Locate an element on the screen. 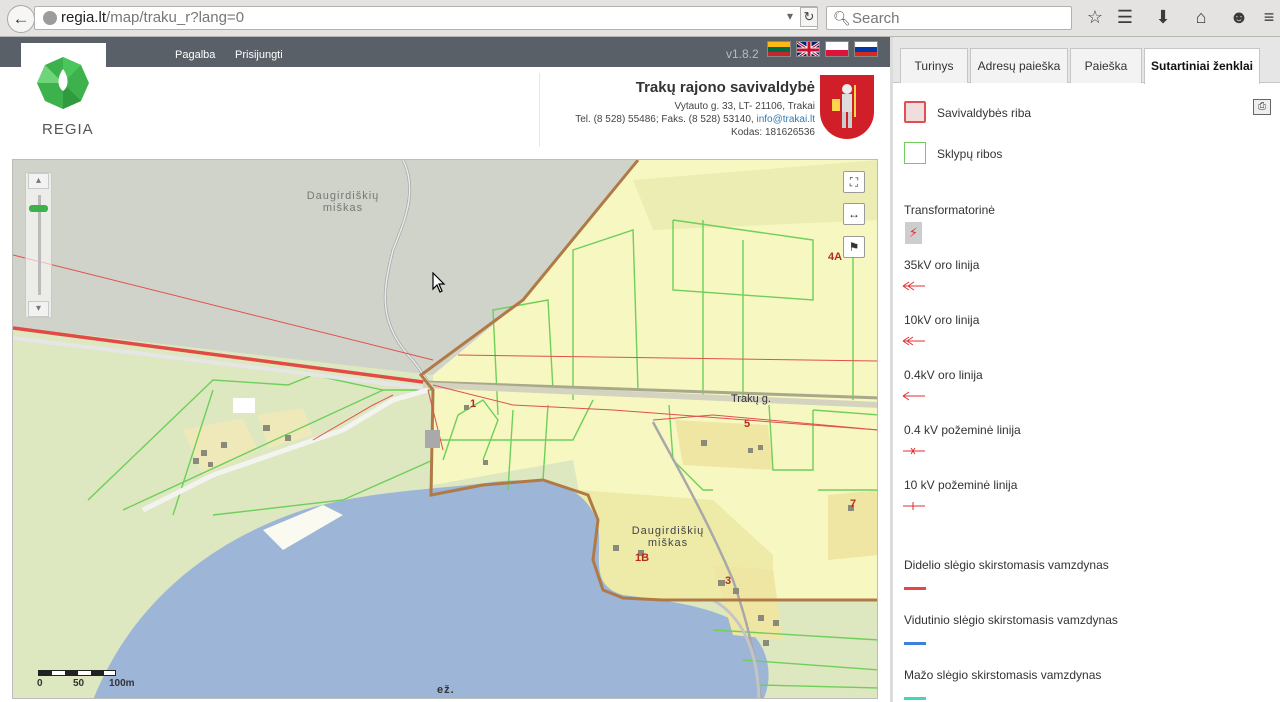 This screenshot has height=702, width=1280. tab-legend: Sutartiniai ženklai is located at coordinates (1202, 66).